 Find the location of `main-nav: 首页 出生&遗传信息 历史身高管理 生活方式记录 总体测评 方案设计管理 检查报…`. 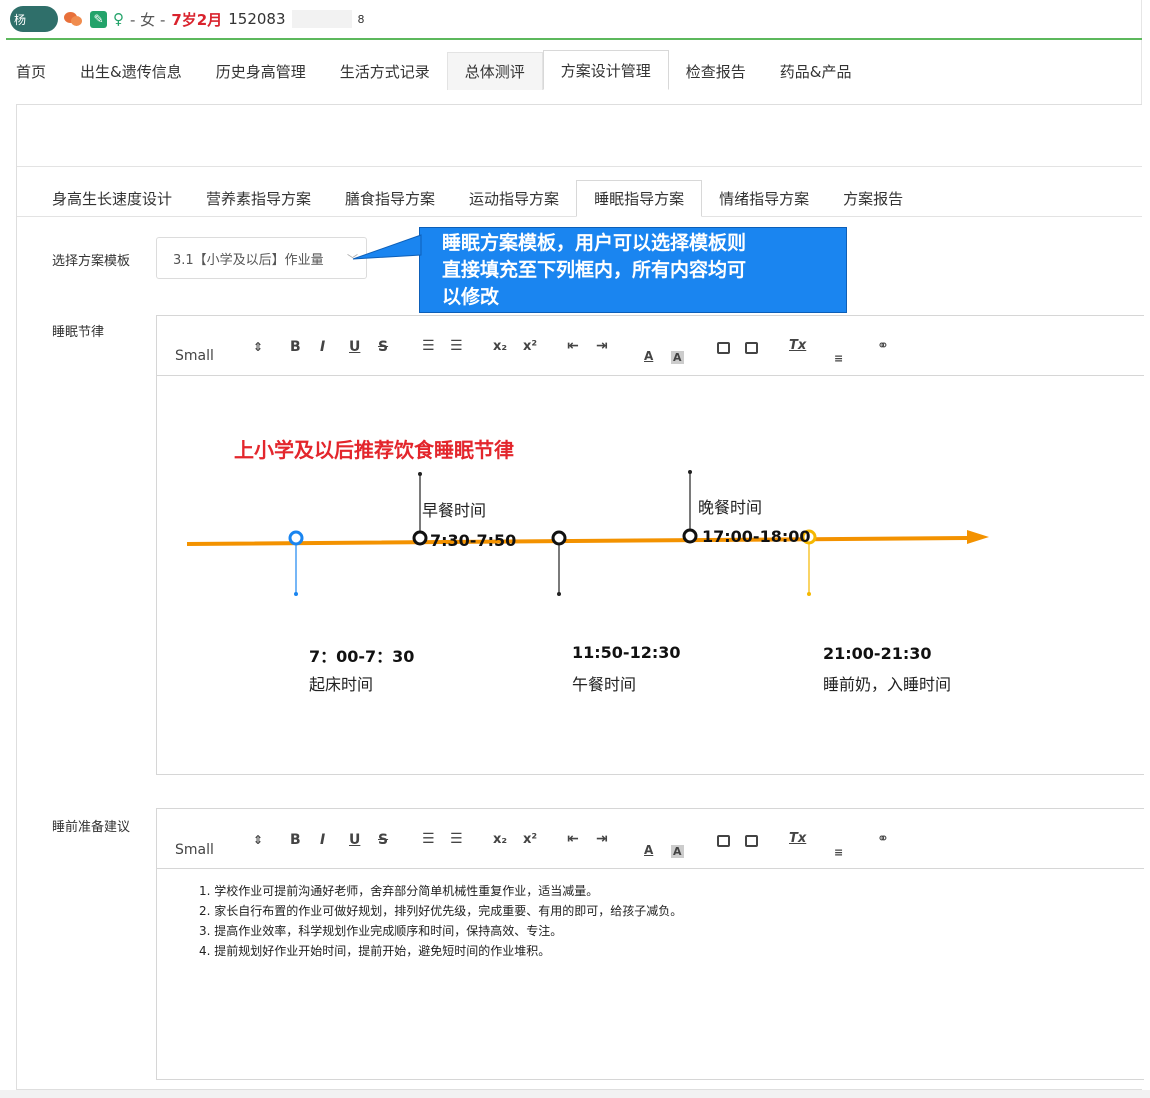

main-nav: 首页 出生&遗传信息 历史身高管理 生活方式记录 总体测评 方案设计管理 检查报… is located at coordinates (574, 70).